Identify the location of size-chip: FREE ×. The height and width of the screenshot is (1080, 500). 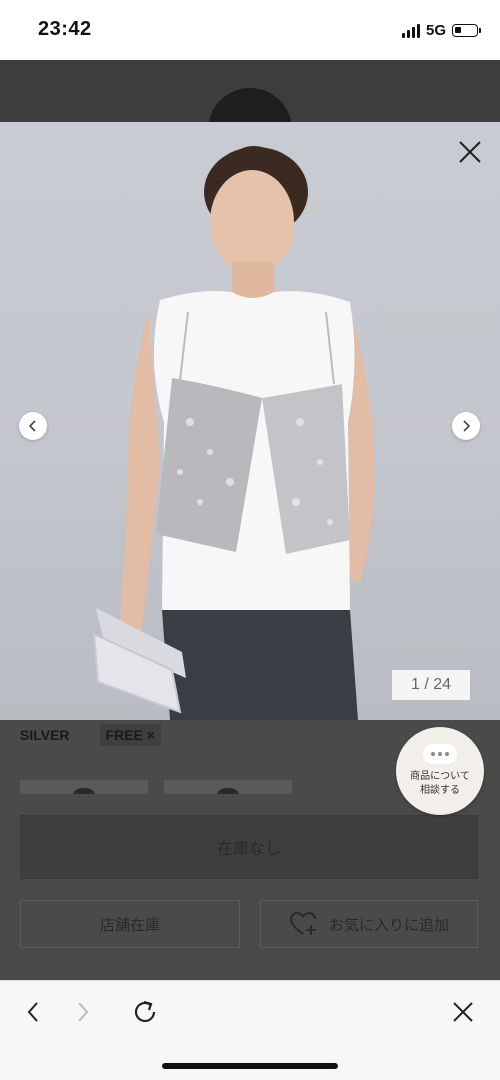
(130, 735).